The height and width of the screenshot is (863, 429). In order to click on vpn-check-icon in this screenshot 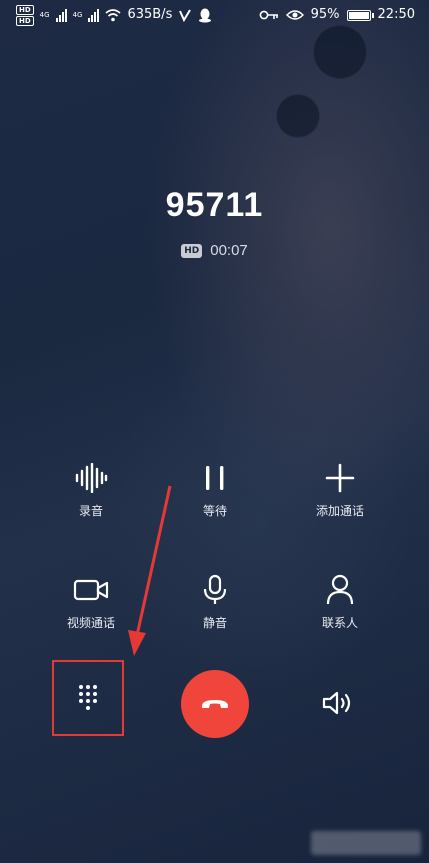, I will do `click(185, 15)`.